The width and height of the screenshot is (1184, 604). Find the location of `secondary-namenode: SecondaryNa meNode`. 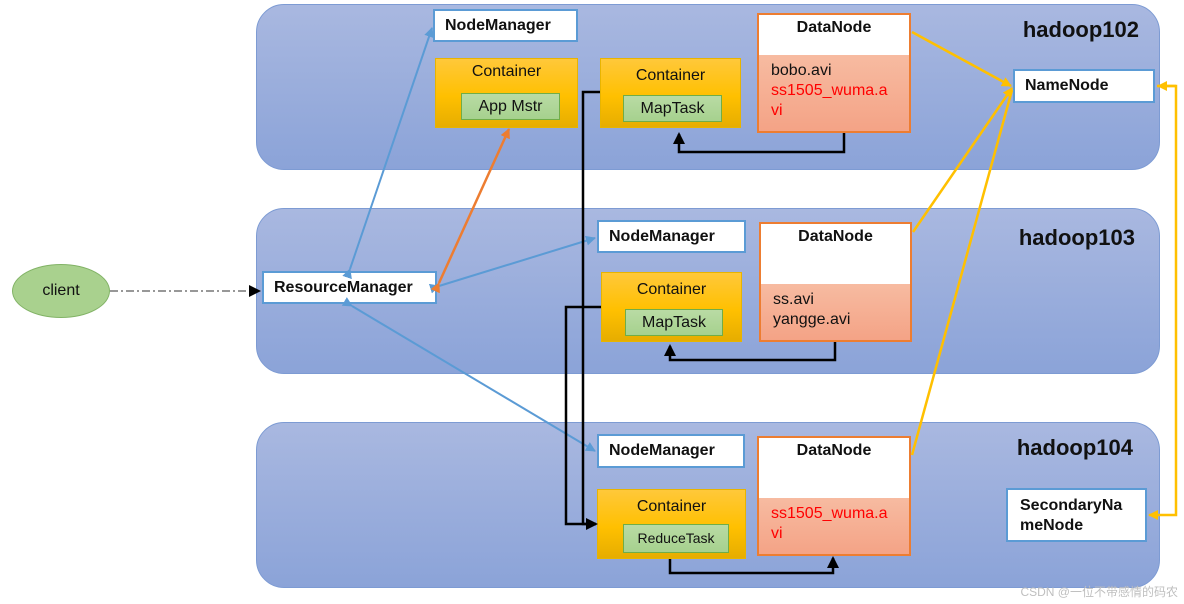

secondary-namenode: SecondaryNa meNode is located at coordinates (1076, 515).